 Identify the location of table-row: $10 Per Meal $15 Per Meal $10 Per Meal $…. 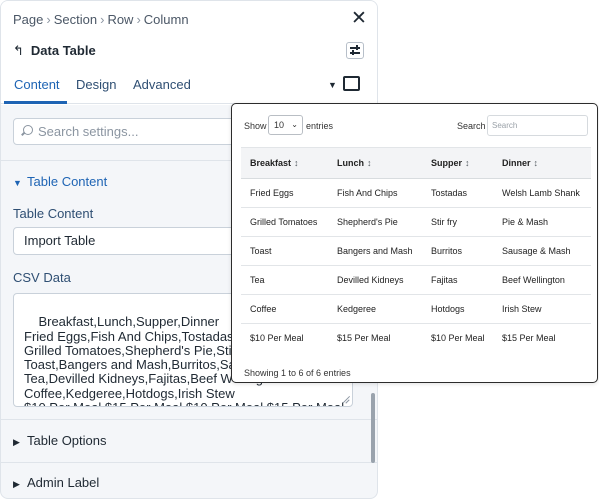
(416, 338).